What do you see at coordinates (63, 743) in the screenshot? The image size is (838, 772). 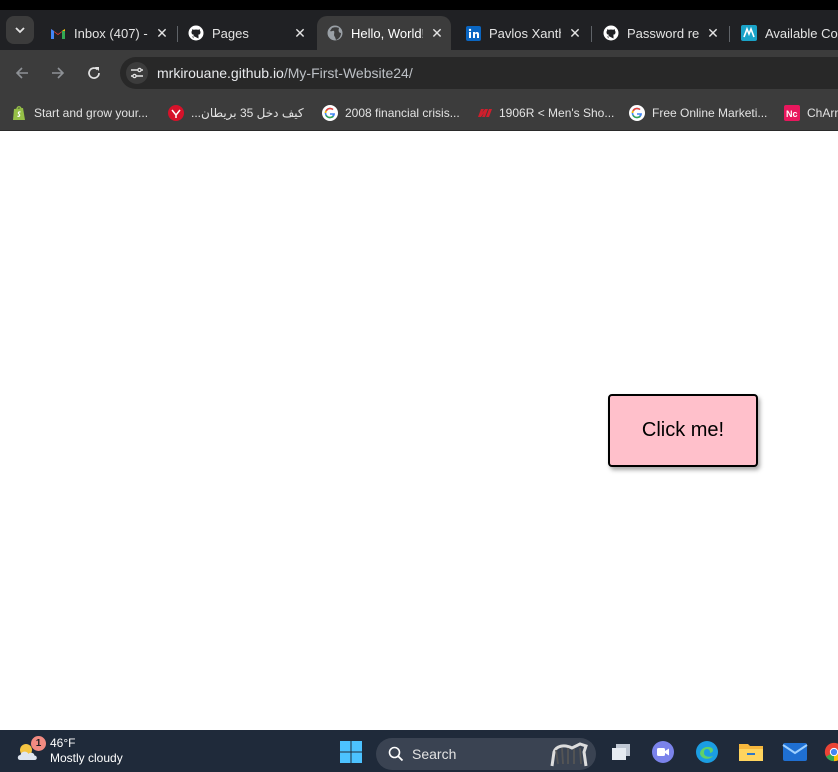 I see `temperature: 46°F` at bounding box center [63, 743].